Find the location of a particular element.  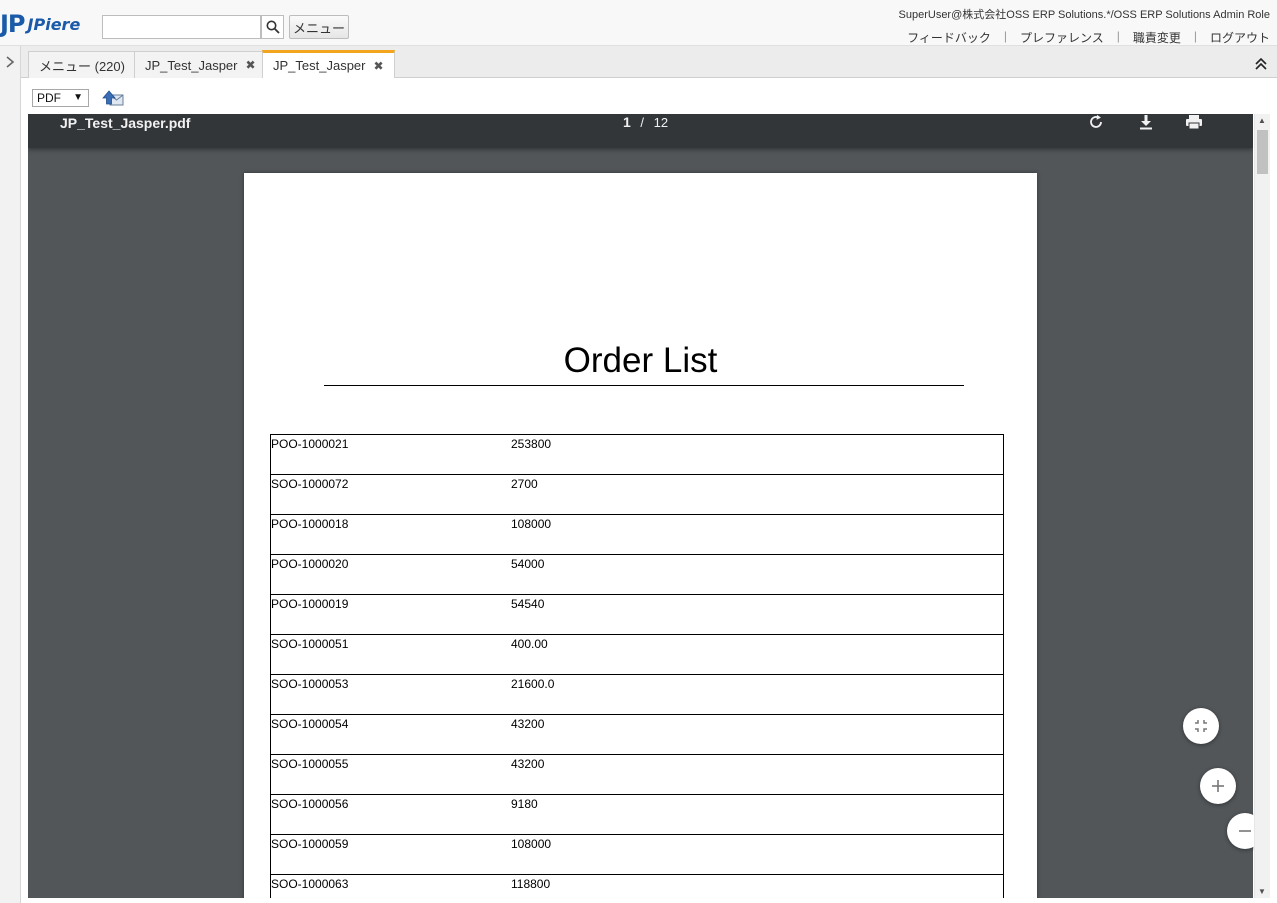

preferences-link: プレファレンス is located at coordinates (1062, 37).